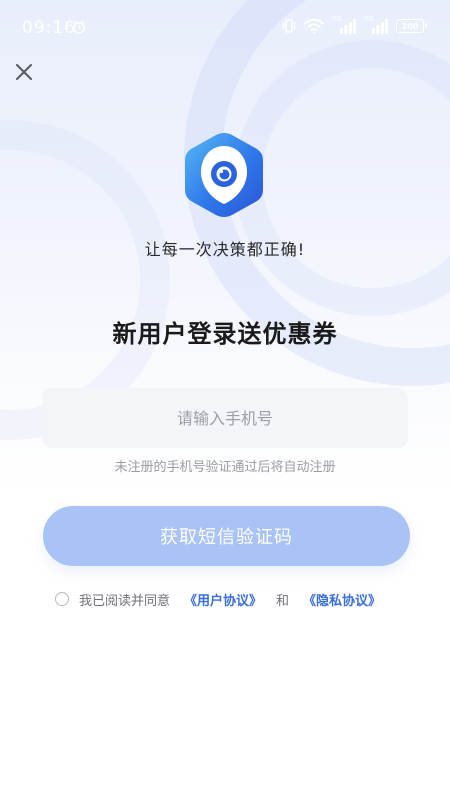 Image resolution: width=450 pixels, height=800 pixels. I want to click on vibrate-icon, so click(289, 26).